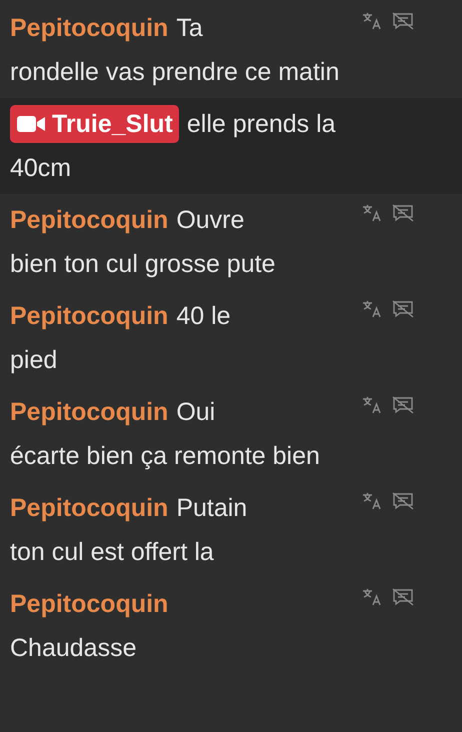  What do you see at coordinates (165, 456) in the screenshot?
I see `message-text: écarte bien ça remonte bien` at bounding box center [165, 456].